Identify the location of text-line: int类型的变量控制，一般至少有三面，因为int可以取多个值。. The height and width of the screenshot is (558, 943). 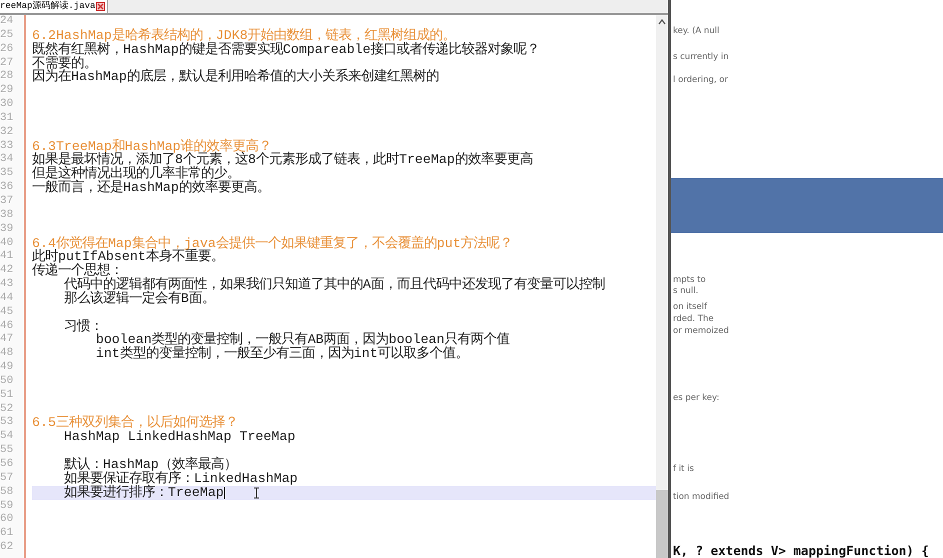
(281, 354).